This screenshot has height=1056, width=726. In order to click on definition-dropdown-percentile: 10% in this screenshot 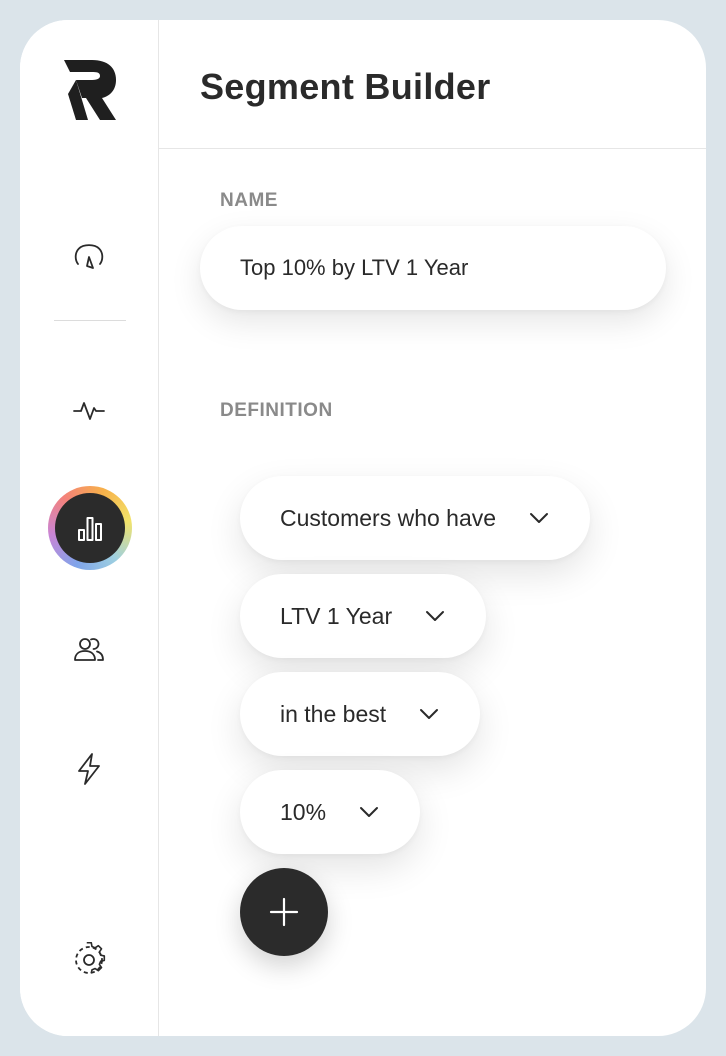, I will do `click(330, 812)`.